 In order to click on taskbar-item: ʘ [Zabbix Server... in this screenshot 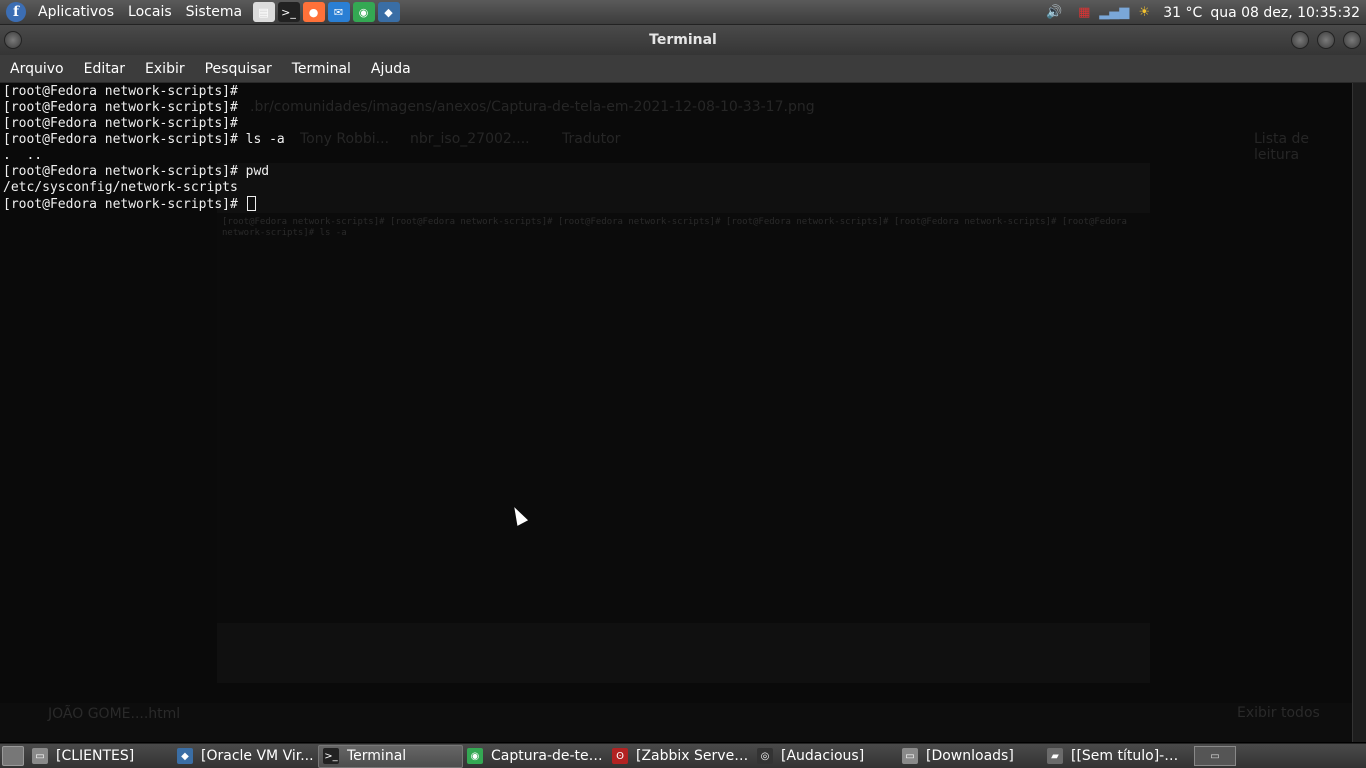, I will do `click(680, 756)`.